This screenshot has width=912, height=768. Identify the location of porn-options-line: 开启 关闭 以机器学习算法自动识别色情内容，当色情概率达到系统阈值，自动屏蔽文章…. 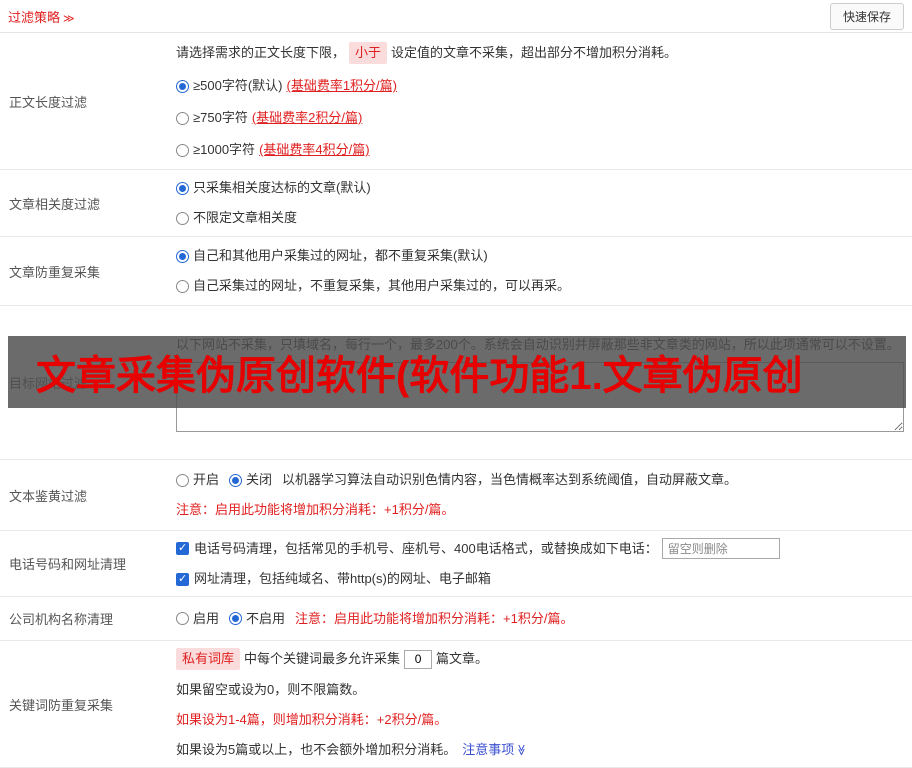
(540, 480).